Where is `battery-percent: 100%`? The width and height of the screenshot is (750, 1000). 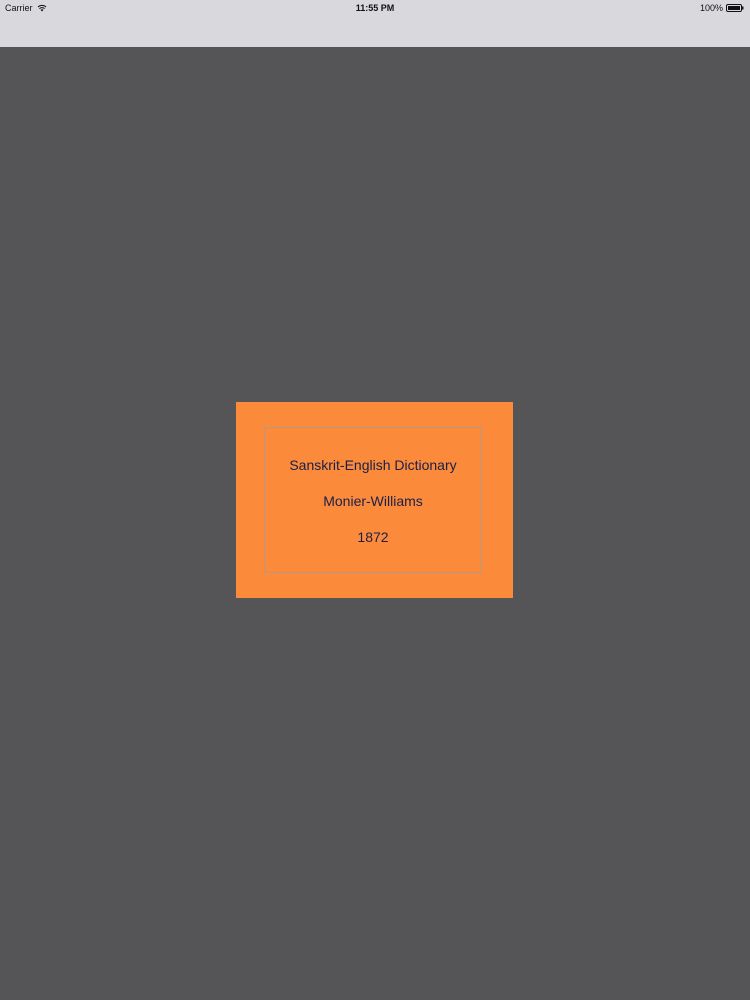 battery-percent: 100% is located at coordinates (711, 8).